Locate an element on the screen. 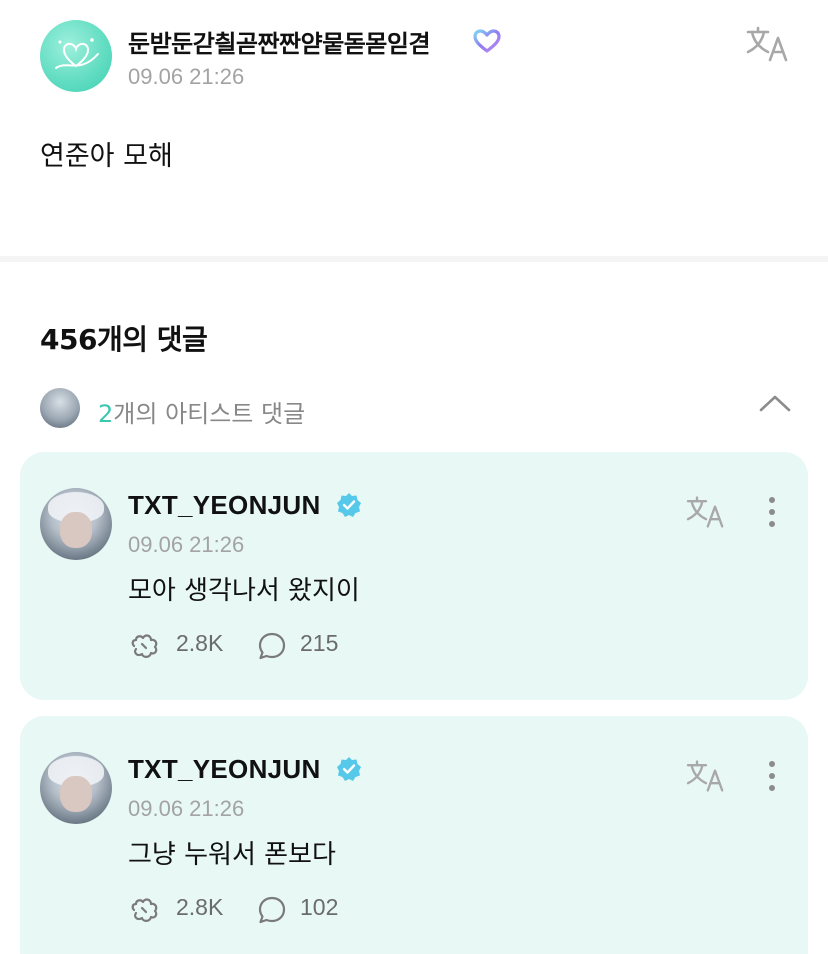  post-timestamp: 09.06 21:26 is located at coordinates (186, 76).